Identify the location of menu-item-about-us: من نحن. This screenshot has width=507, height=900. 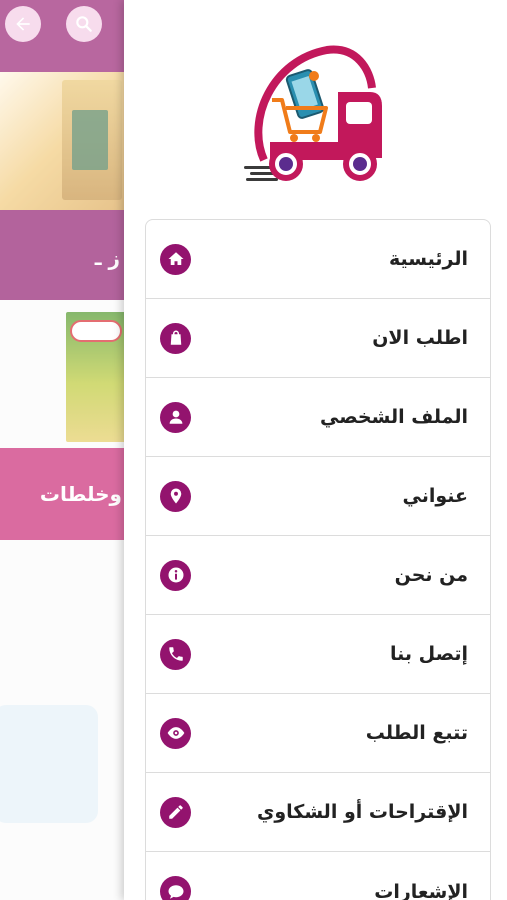
(318, 575).